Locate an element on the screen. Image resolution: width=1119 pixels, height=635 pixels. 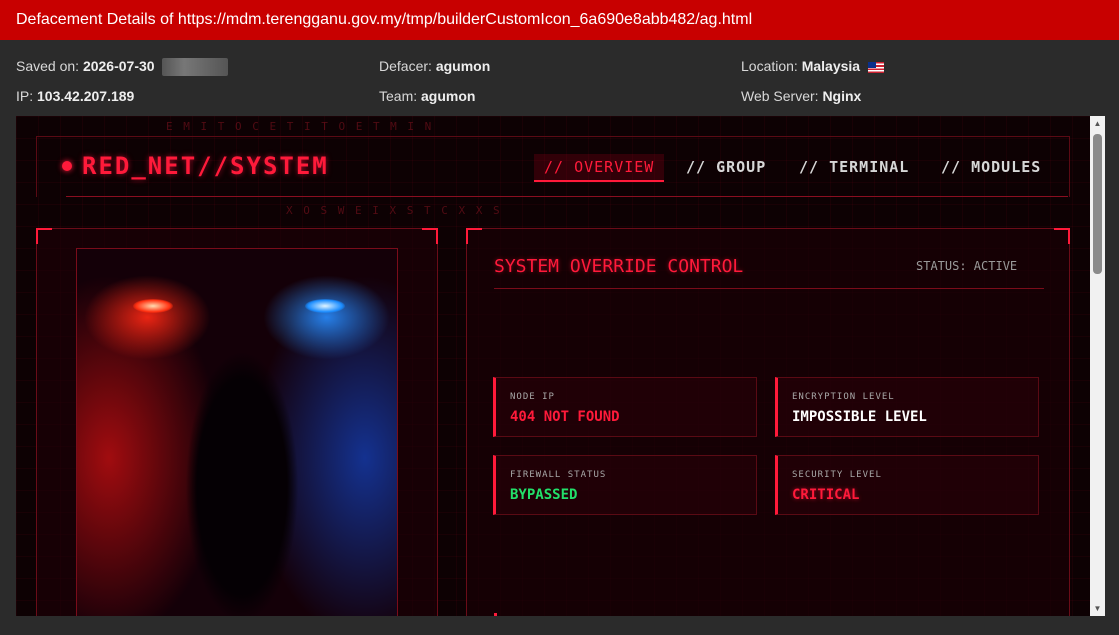
card-label: FIREWALL STATUS is located at coordinates (558, 475).